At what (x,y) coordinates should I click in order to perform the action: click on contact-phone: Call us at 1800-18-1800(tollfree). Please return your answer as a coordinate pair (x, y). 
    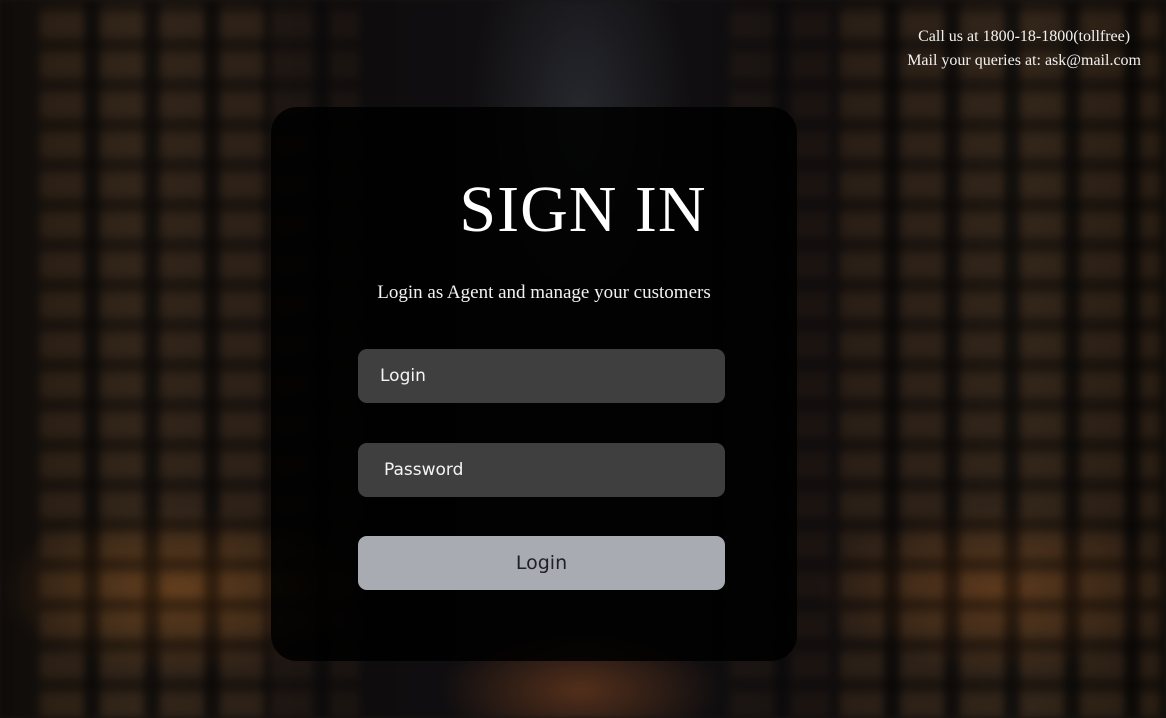
    Looking at the image, I should click on (1024, 36).